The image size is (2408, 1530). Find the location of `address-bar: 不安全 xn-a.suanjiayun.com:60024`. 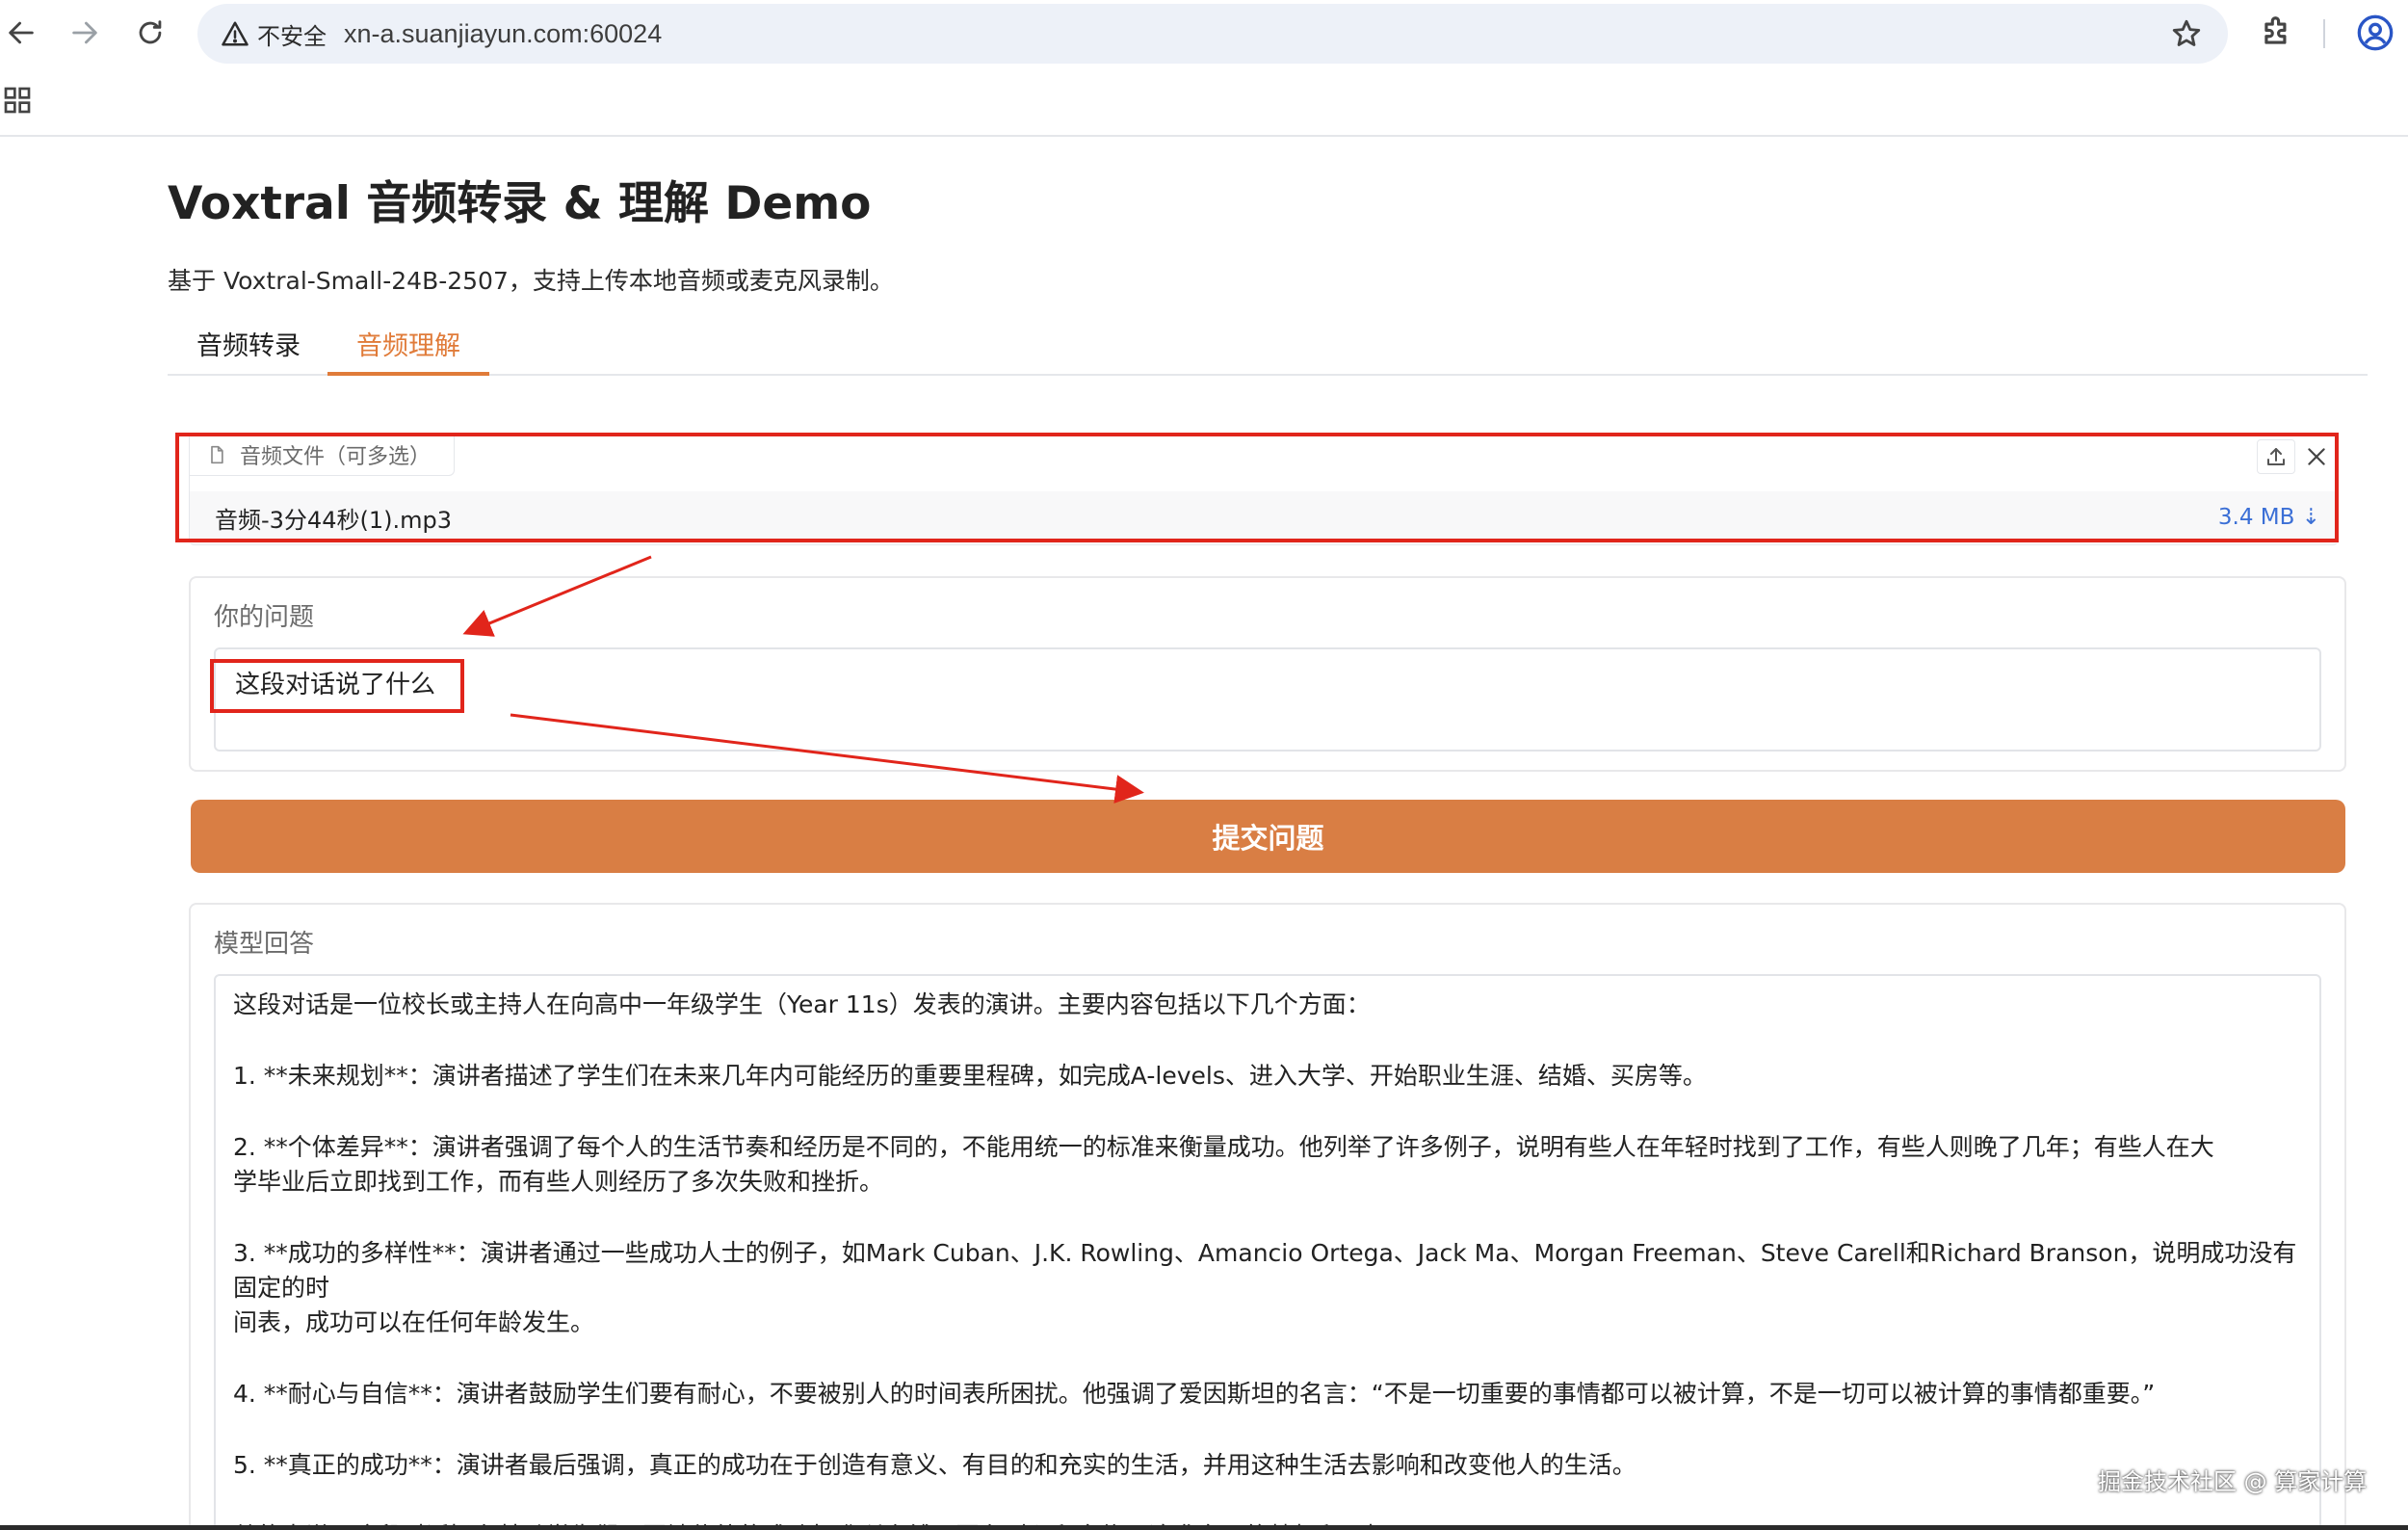

address-bar: 不安全 xn-a.suanjiayun.com:60024 is located at coordinates (1212, 34).